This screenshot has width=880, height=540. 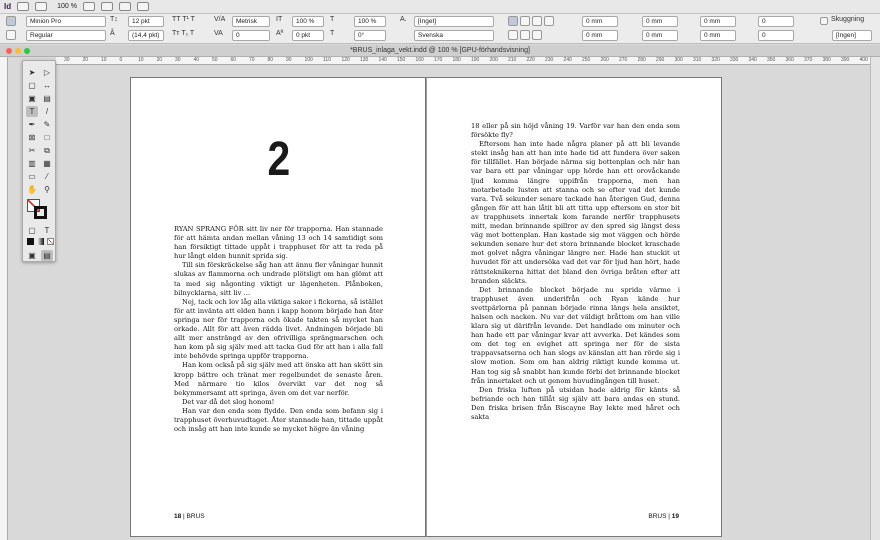 I want to click on ruler-tick-label: 50, so click(x=215, y=60).